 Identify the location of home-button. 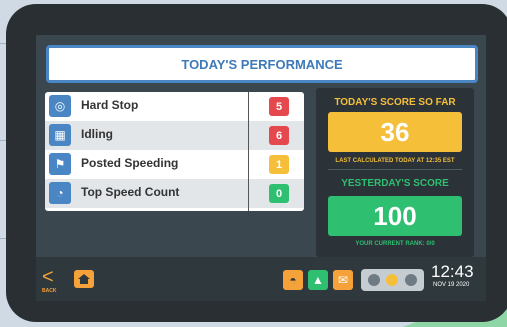
(84, 279).